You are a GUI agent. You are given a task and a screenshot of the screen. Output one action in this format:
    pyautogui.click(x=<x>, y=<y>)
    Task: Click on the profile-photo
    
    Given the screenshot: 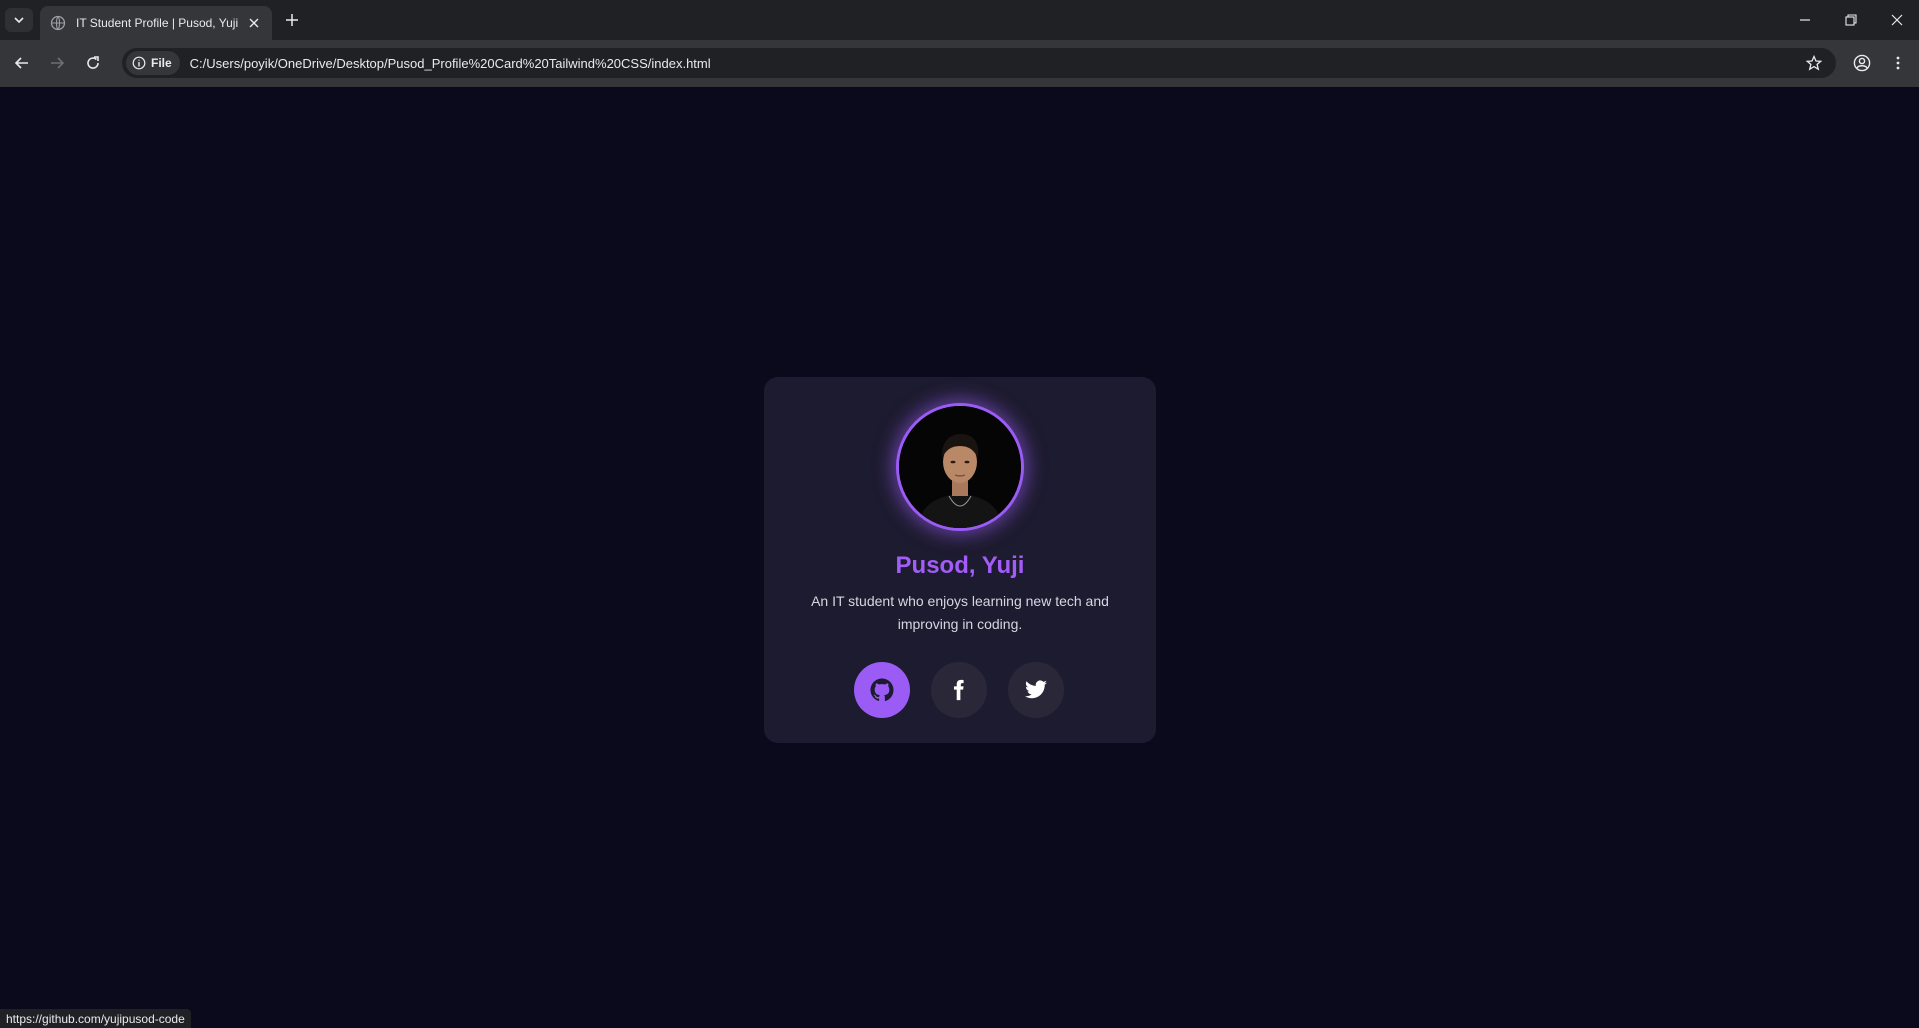 What is the action you would take?
    pyautogui.click(x=960, y=467)
    